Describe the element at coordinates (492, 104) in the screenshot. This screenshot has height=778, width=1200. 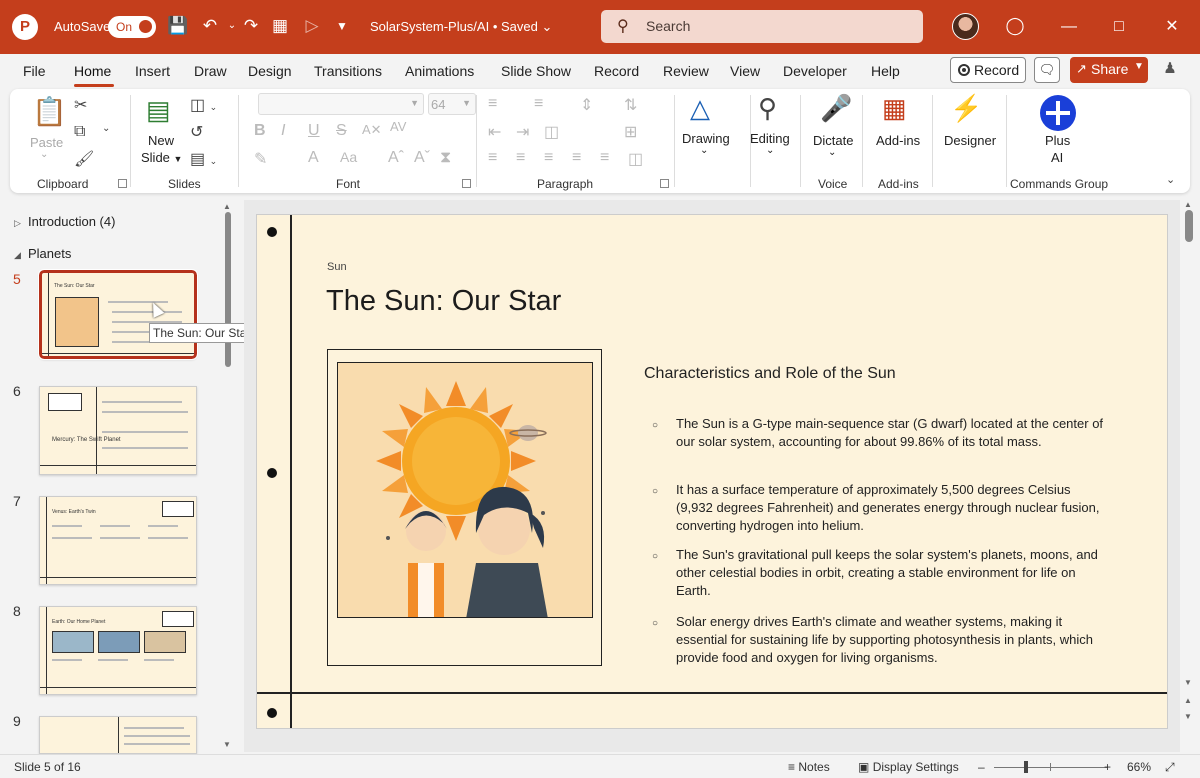
I see `bullets-icon: ≡` at that location.